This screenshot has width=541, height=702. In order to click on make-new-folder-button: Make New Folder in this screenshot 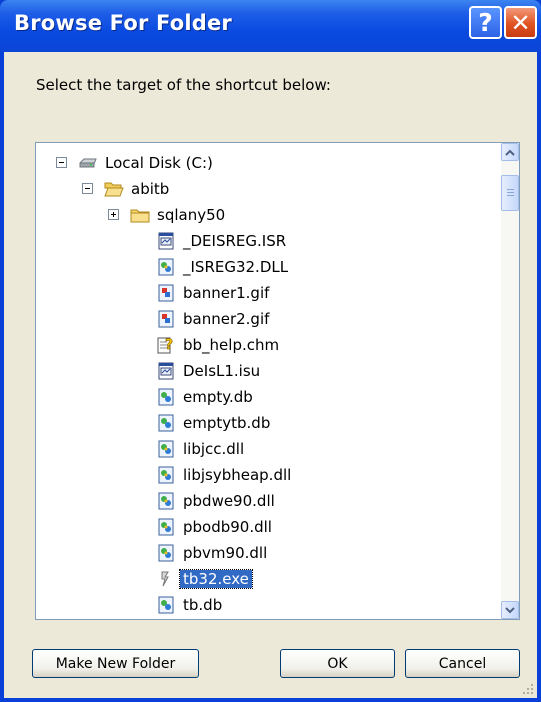, I will do `click(115, 663)`.